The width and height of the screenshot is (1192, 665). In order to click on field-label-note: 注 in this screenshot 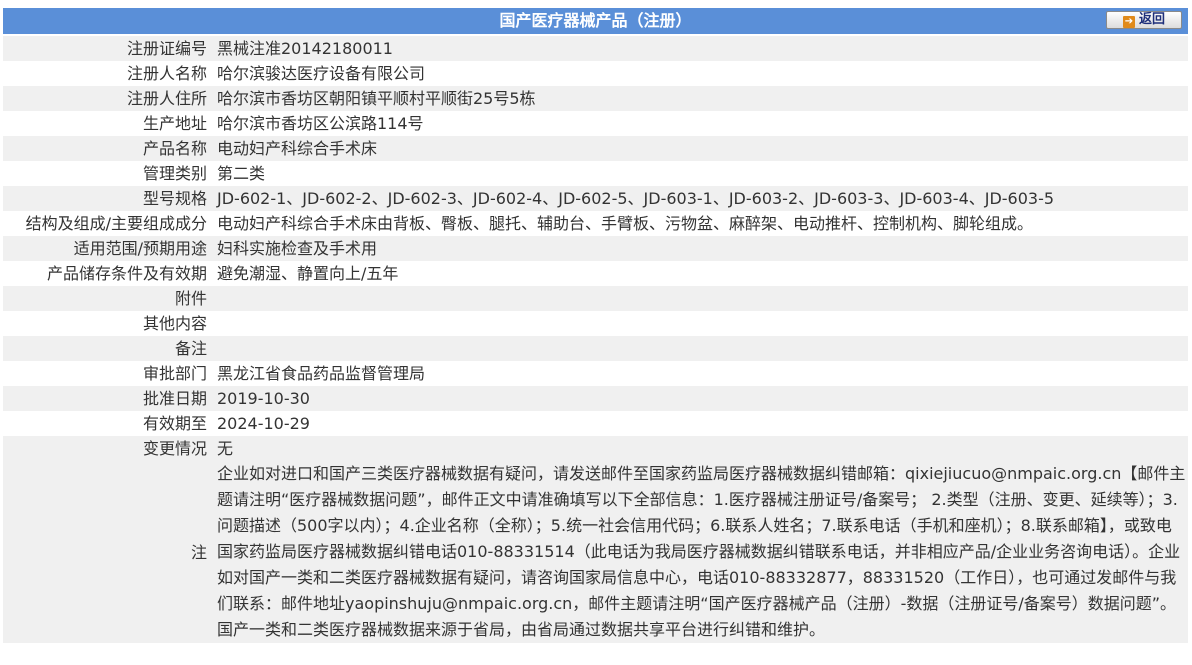, I will do `click(109, 552)`.